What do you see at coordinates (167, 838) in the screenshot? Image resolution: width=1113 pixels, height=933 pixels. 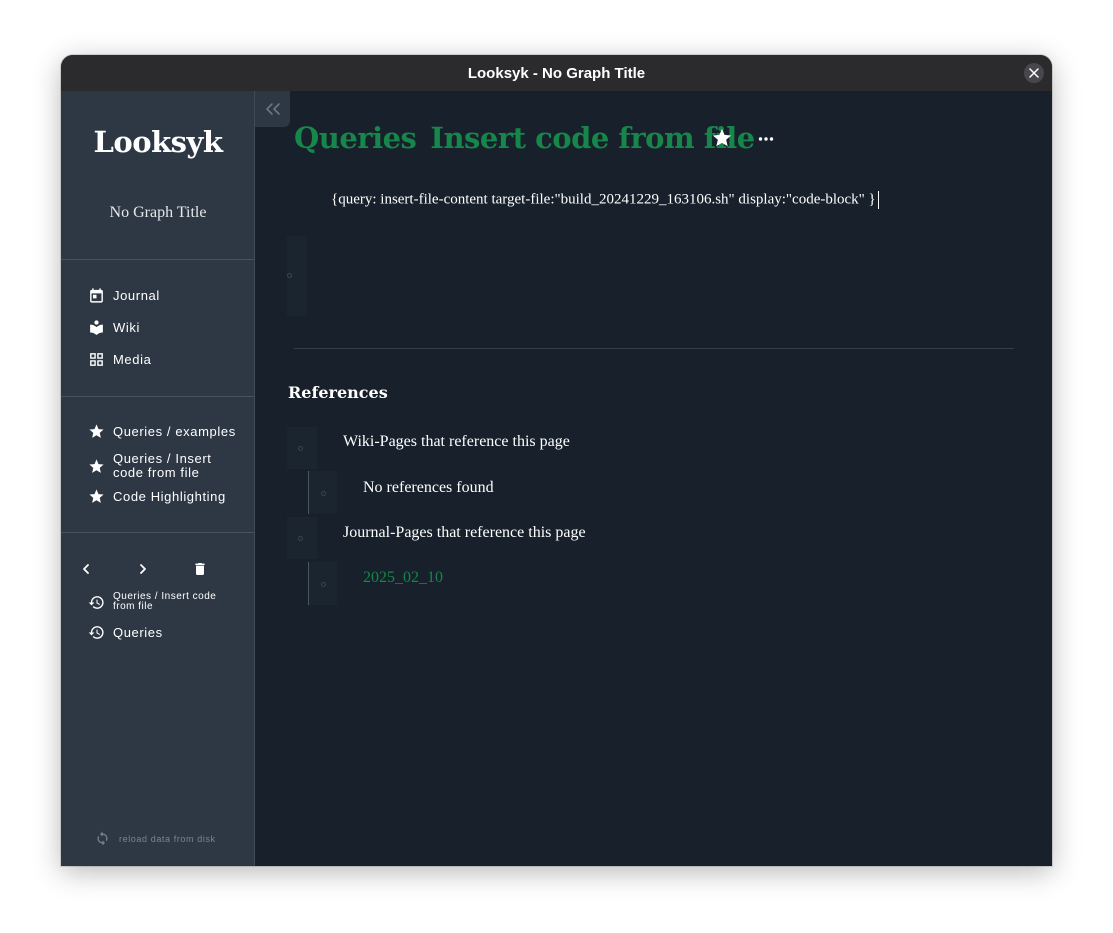 I see `reload-label: reload data from disk` at bounding box center [167, 838].